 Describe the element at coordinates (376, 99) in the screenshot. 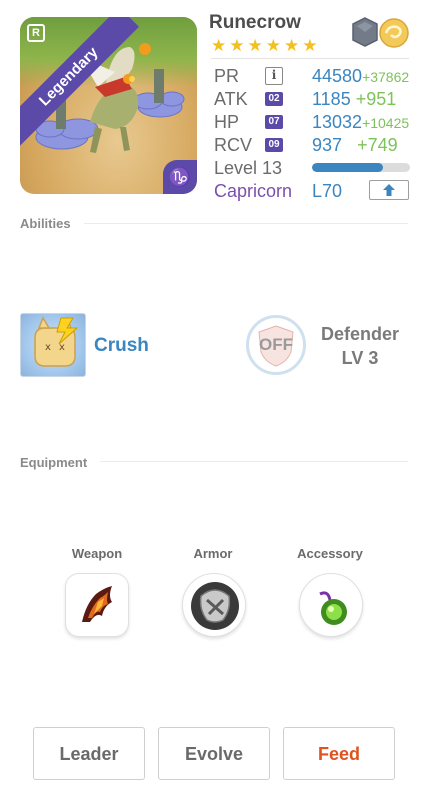

I see `stat-bonus: +951` at that location.